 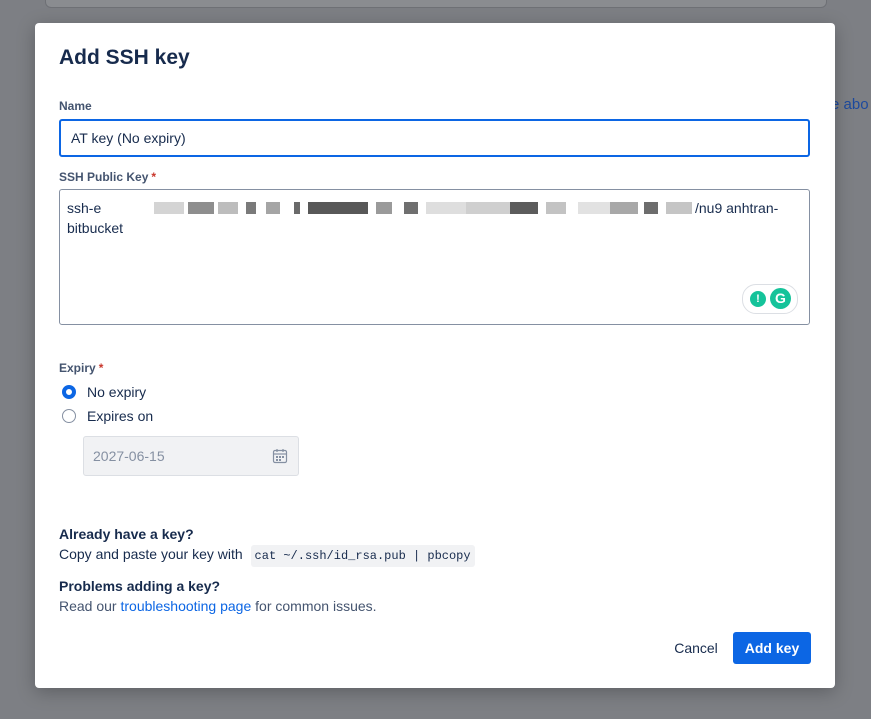 I want to click on dialog-title: Add SSH key, so click(x=124, y=57).